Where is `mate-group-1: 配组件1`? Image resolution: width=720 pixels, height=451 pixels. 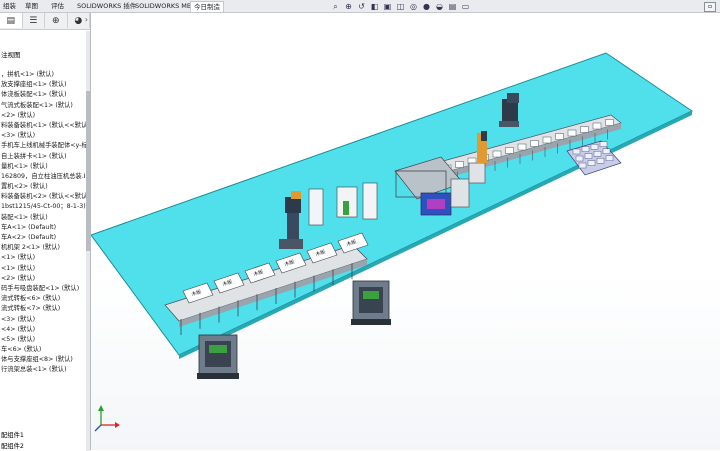
mate-group-1: 配组件1 is located at coordinates (12, 434).